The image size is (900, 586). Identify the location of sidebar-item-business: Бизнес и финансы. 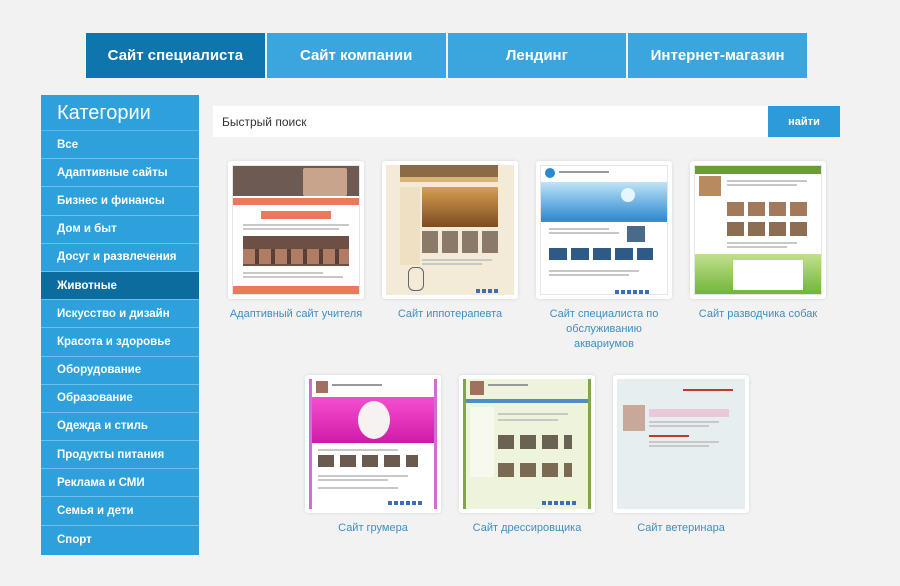
(120, 201).